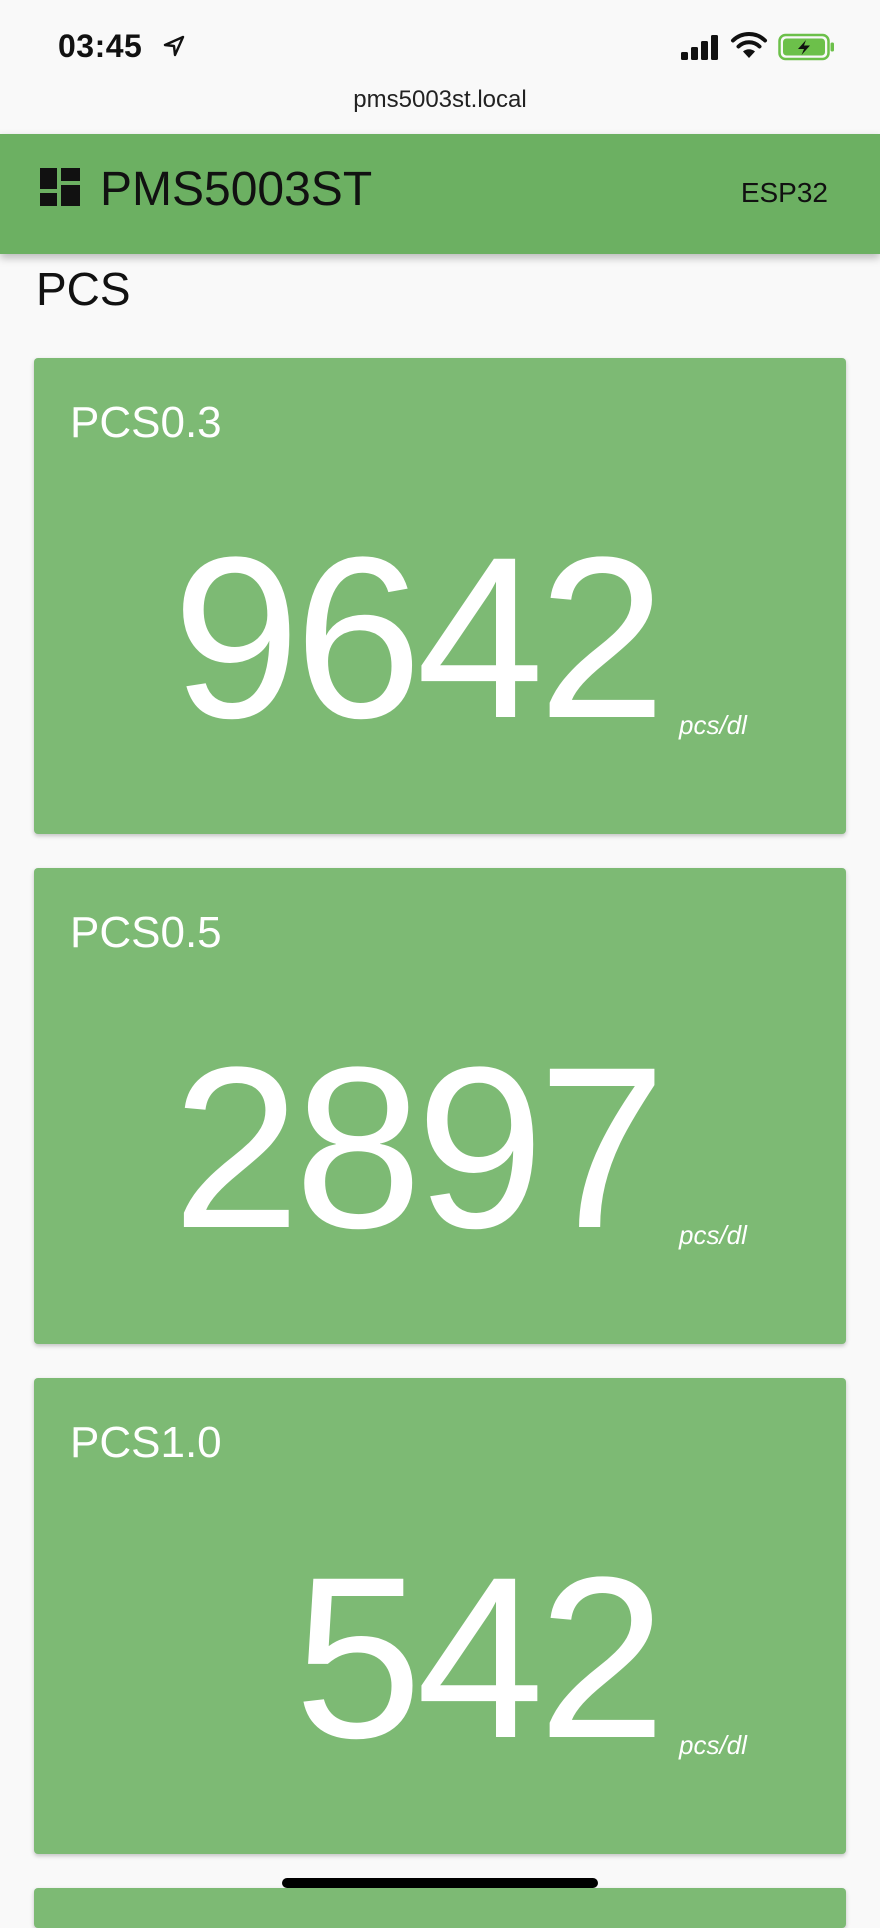 The width and height of the screenshot is (880, 1928). I want to click on section-title: PCS, so click(83, 289).